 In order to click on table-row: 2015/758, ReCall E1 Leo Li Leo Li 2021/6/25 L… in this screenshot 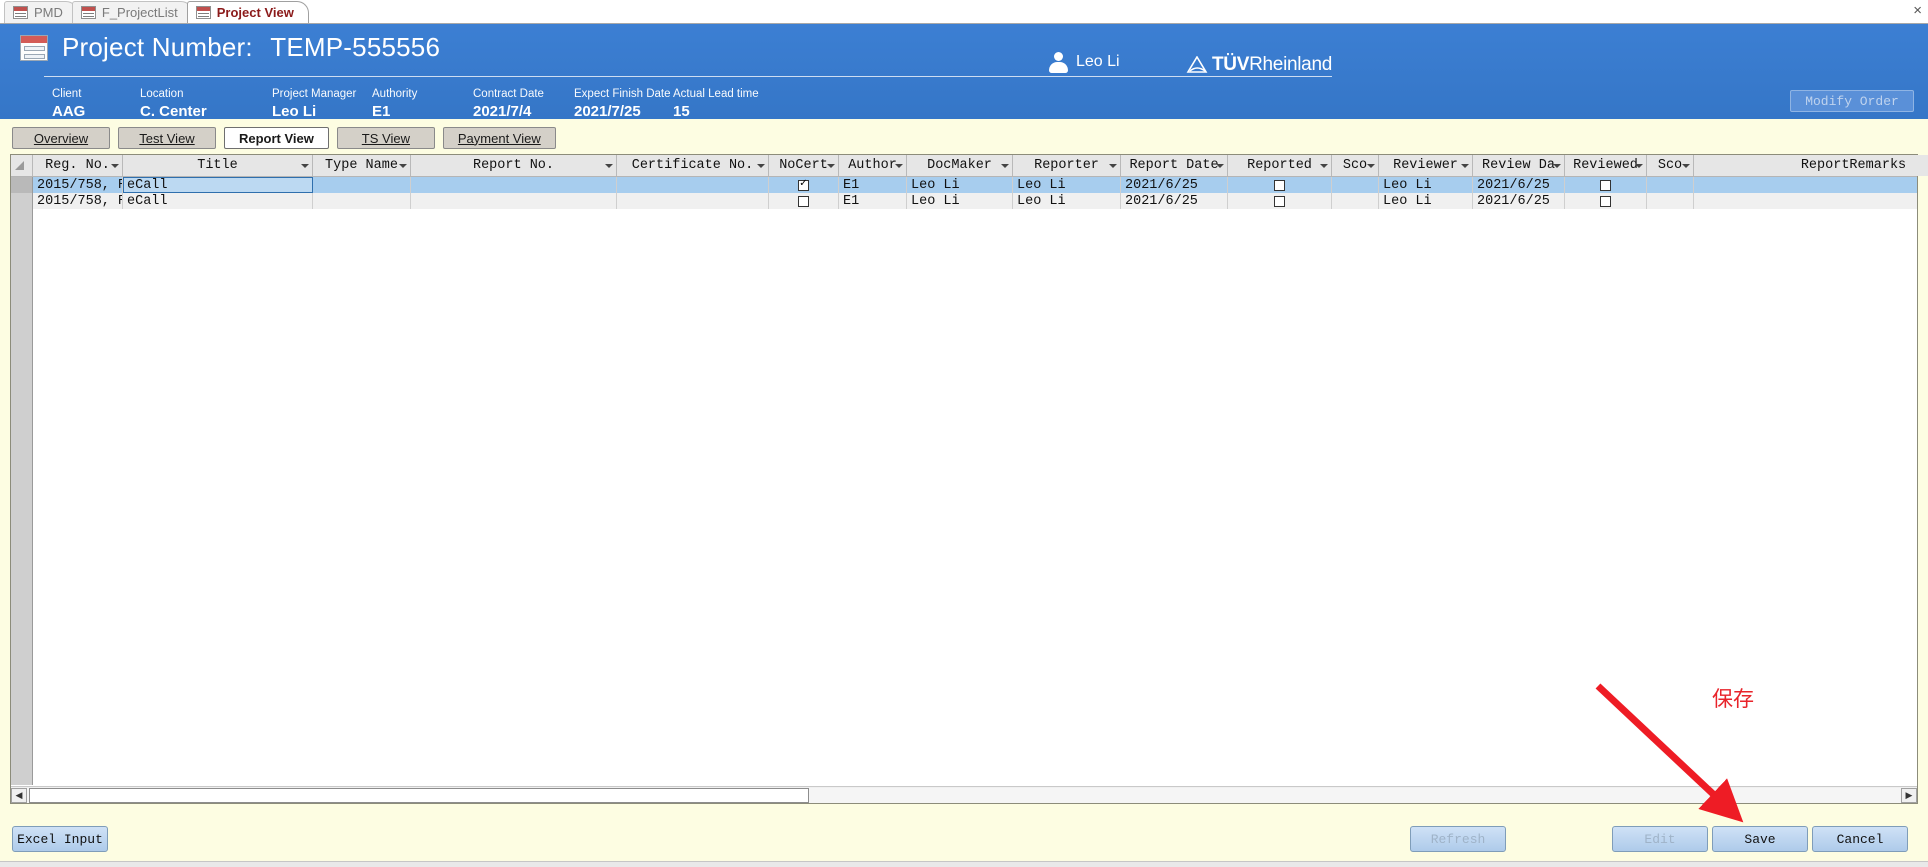, I will do `click(964, 201)`.